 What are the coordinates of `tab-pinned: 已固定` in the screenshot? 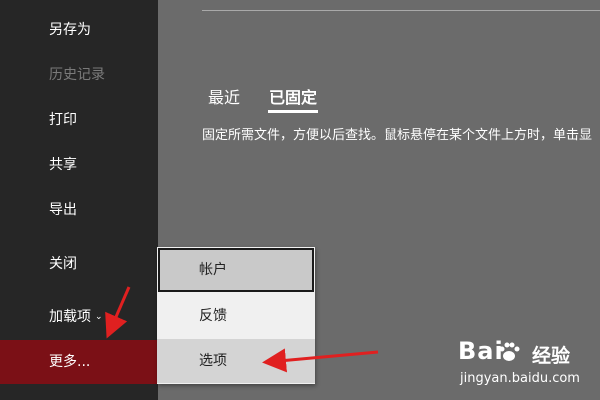 It's located at (293, 96).